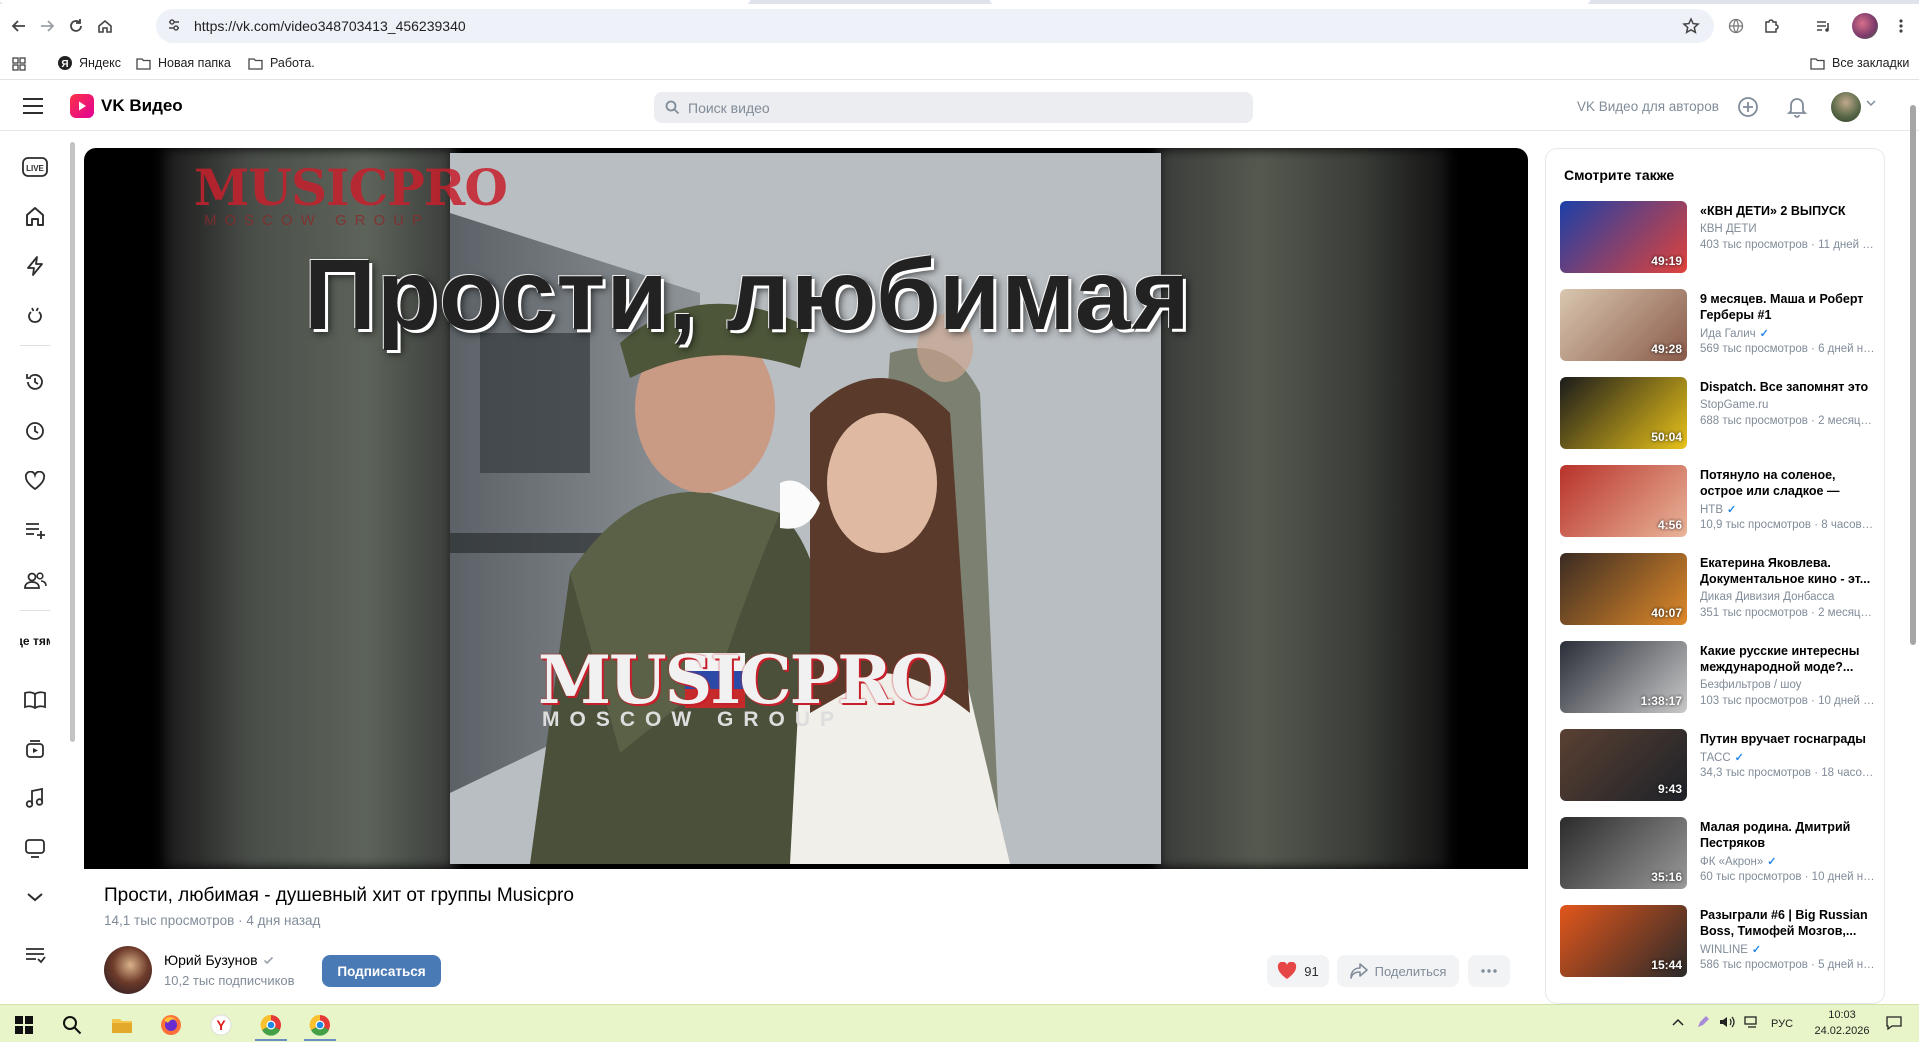  What do you see at coordinates (1797, 107) in the screenshot?
I see `notifications-button` at bounding box center [1797, 107].